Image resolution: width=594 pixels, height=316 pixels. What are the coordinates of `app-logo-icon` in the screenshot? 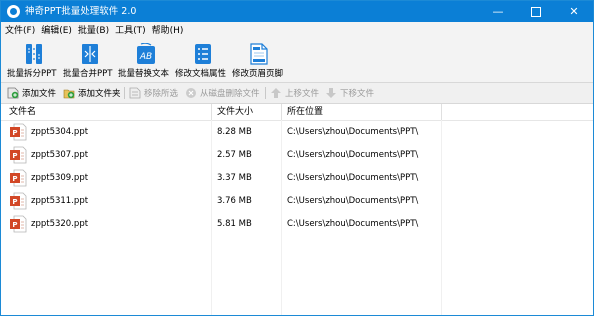 It's located at (13, 11).